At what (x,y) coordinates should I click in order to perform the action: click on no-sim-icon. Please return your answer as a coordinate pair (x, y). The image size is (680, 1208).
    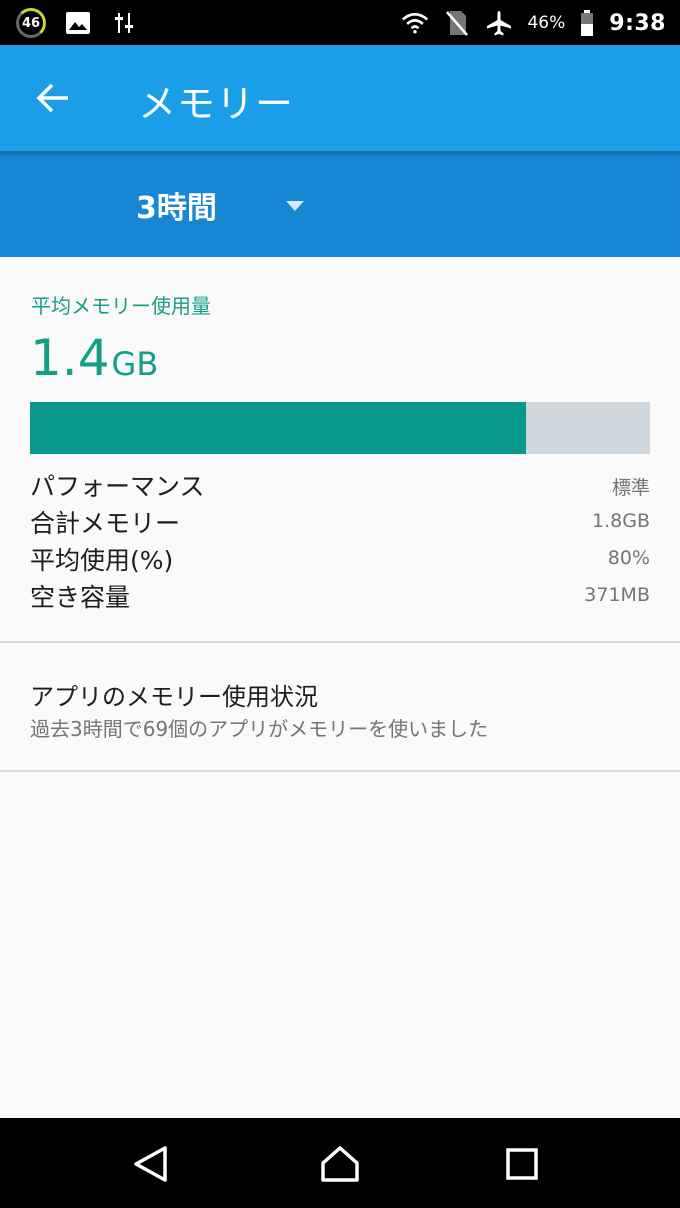
    Looking at the image, I should click on (457, 23).